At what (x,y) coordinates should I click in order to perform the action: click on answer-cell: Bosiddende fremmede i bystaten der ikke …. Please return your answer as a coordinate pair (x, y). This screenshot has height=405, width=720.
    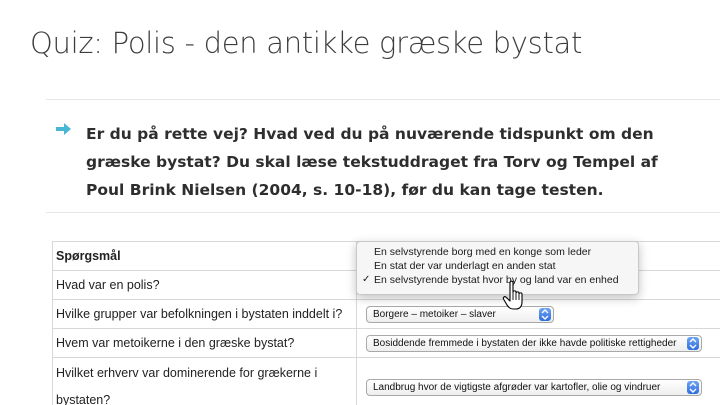
    Looking at the image, I should click on (538, 343).